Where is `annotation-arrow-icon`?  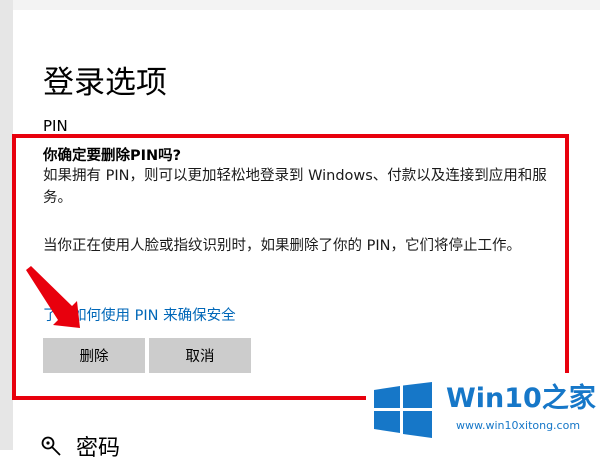 annotation-arrow-icon is located at coordinates (53, 297).